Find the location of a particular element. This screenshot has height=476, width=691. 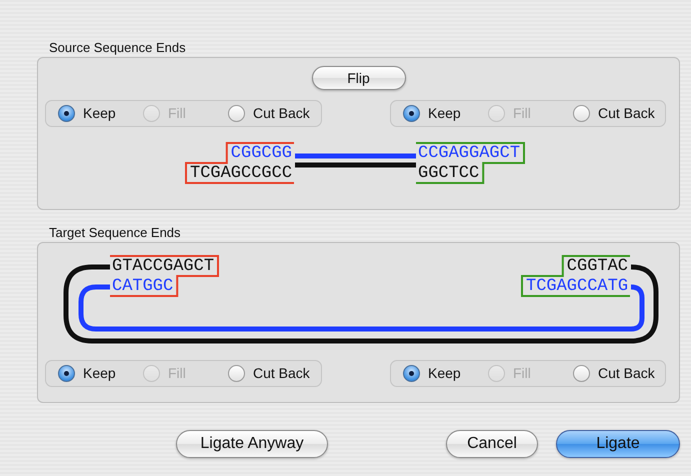

dialog-button: Ligate Anyway is located at coordinates (252, 444).